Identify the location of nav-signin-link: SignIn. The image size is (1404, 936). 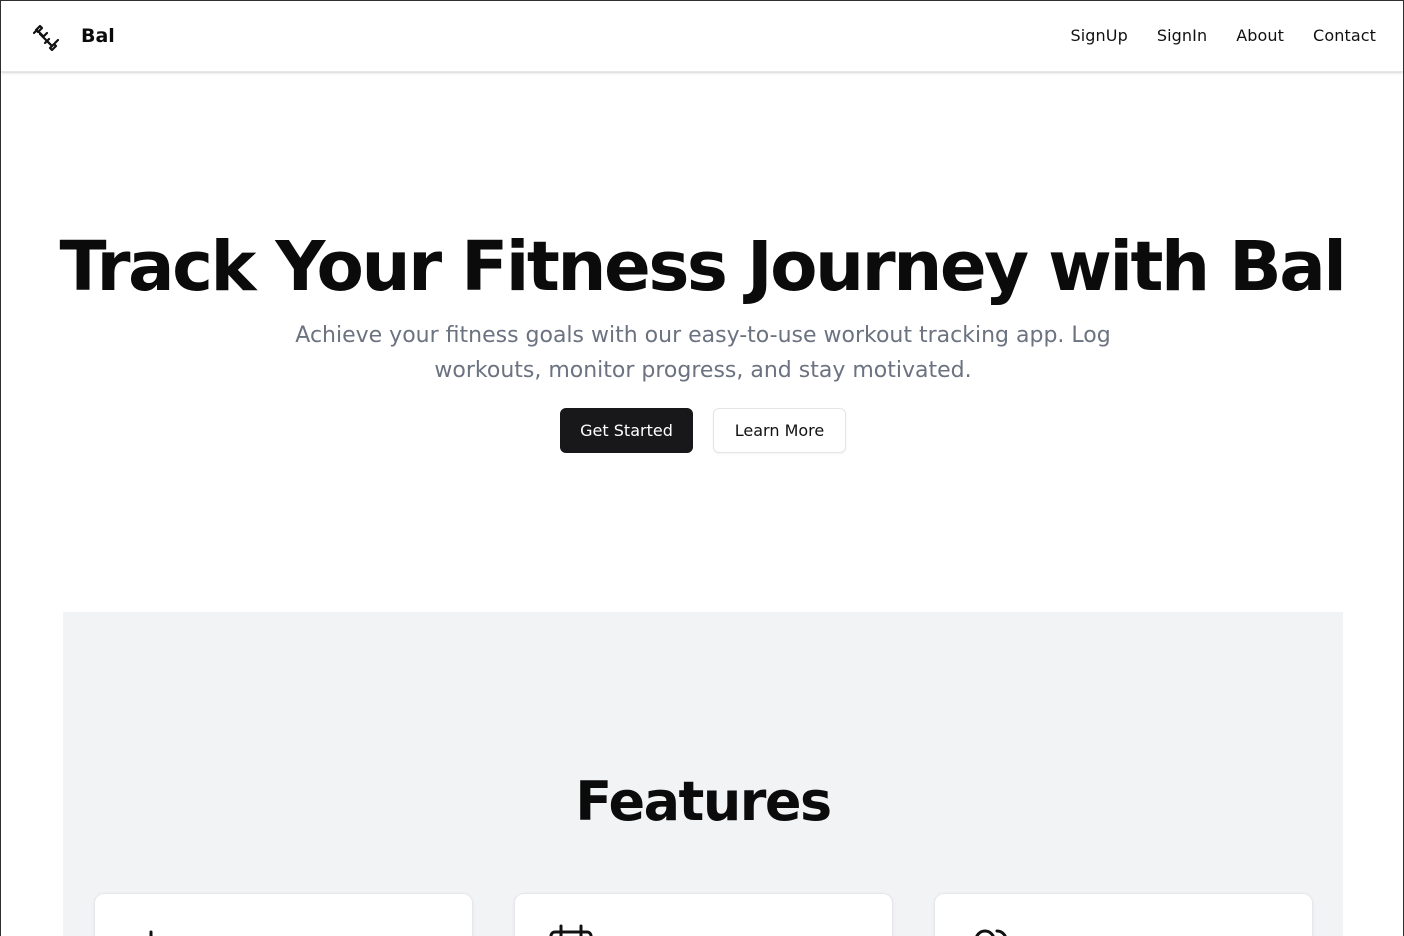
(1182, 35).